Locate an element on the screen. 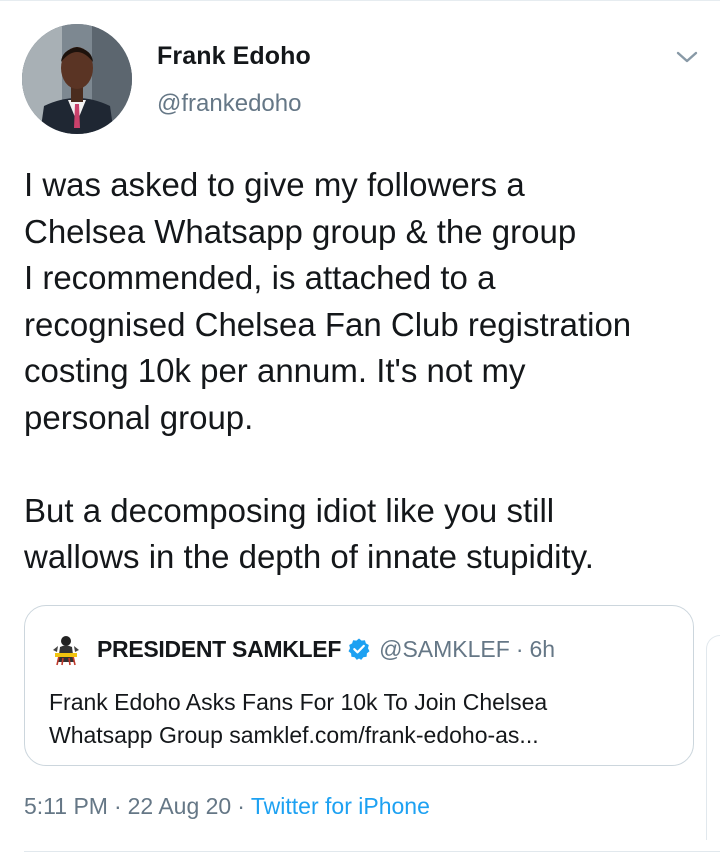 This screenshot has height=862, width=720. quoted-timestamp: 6h is located at coordinates (542, 649).